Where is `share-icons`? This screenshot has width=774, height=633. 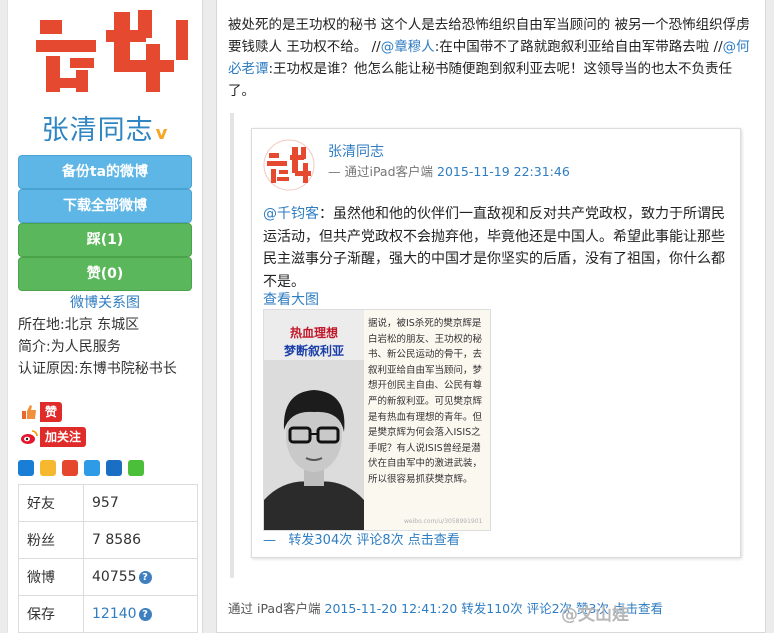
share-icons is located at coordinates (81, 468).